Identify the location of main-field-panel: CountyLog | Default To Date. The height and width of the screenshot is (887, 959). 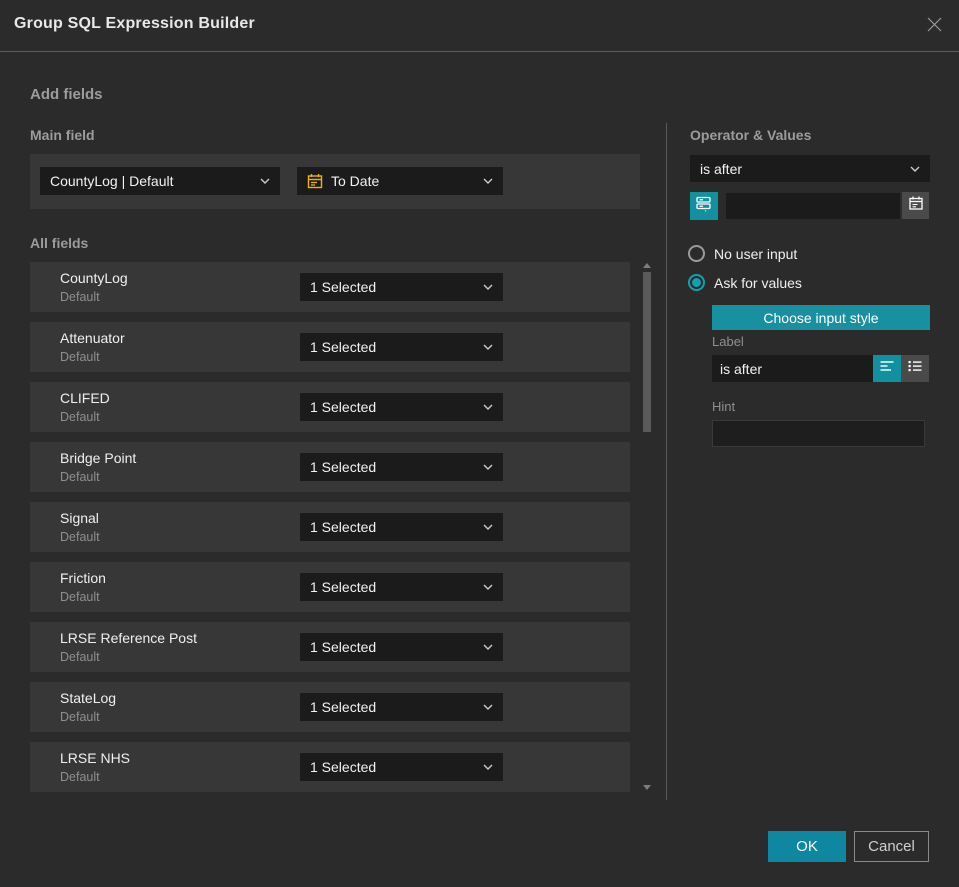
(335, 181).